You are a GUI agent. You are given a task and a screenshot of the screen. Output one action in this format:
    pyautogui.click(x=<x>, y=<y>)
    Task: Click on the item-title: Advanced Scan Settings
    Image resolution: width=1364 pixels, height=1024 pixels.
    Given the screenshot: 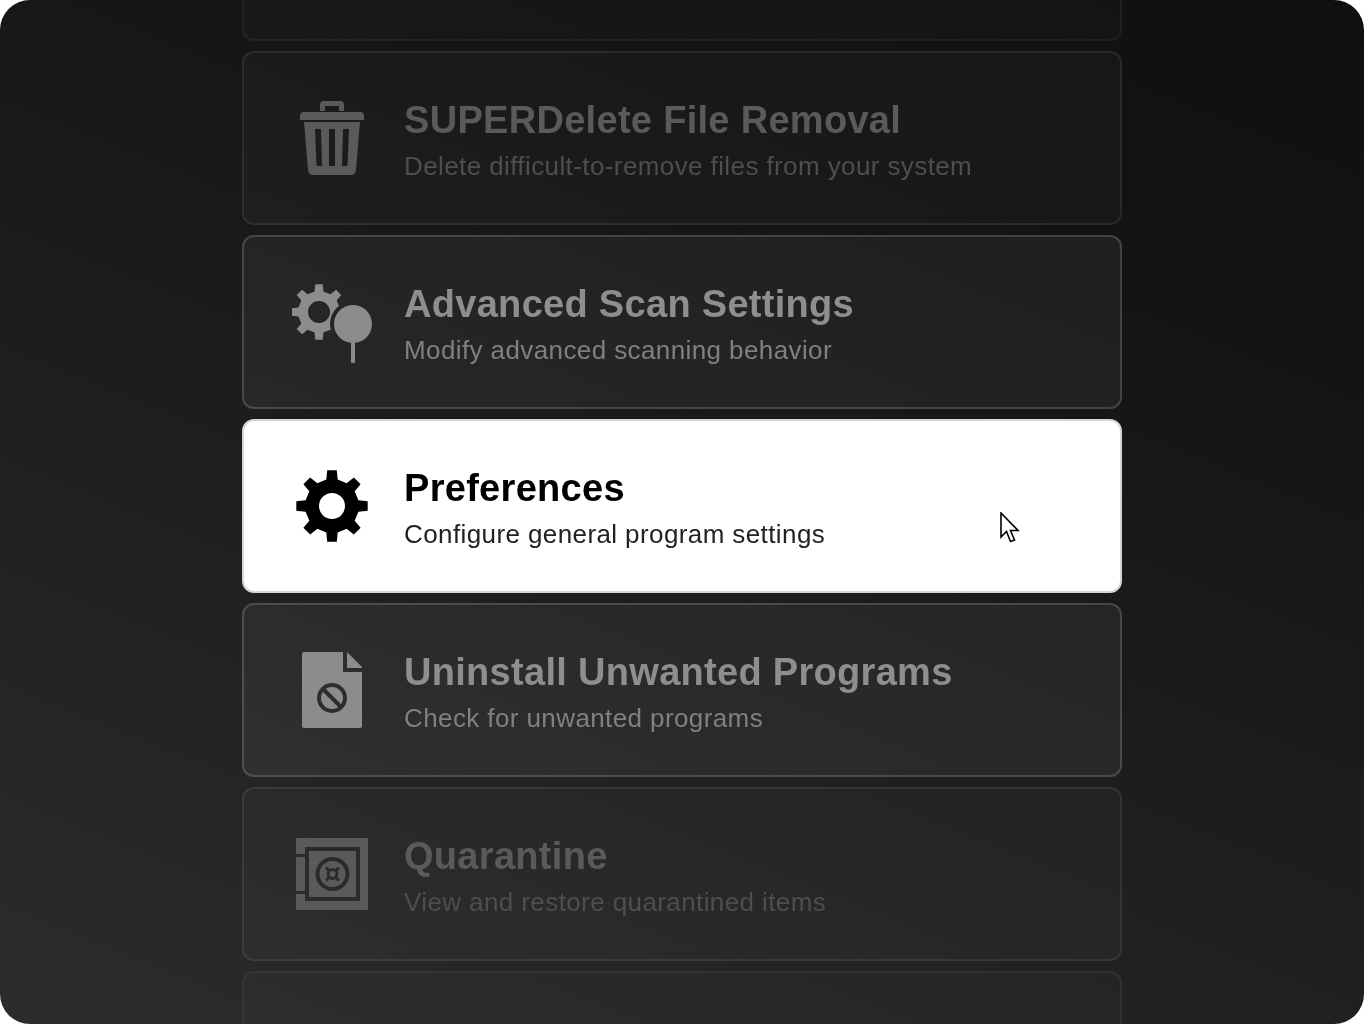 What is the action you would take?
    pyautogui.click(x=629, y=304)
    